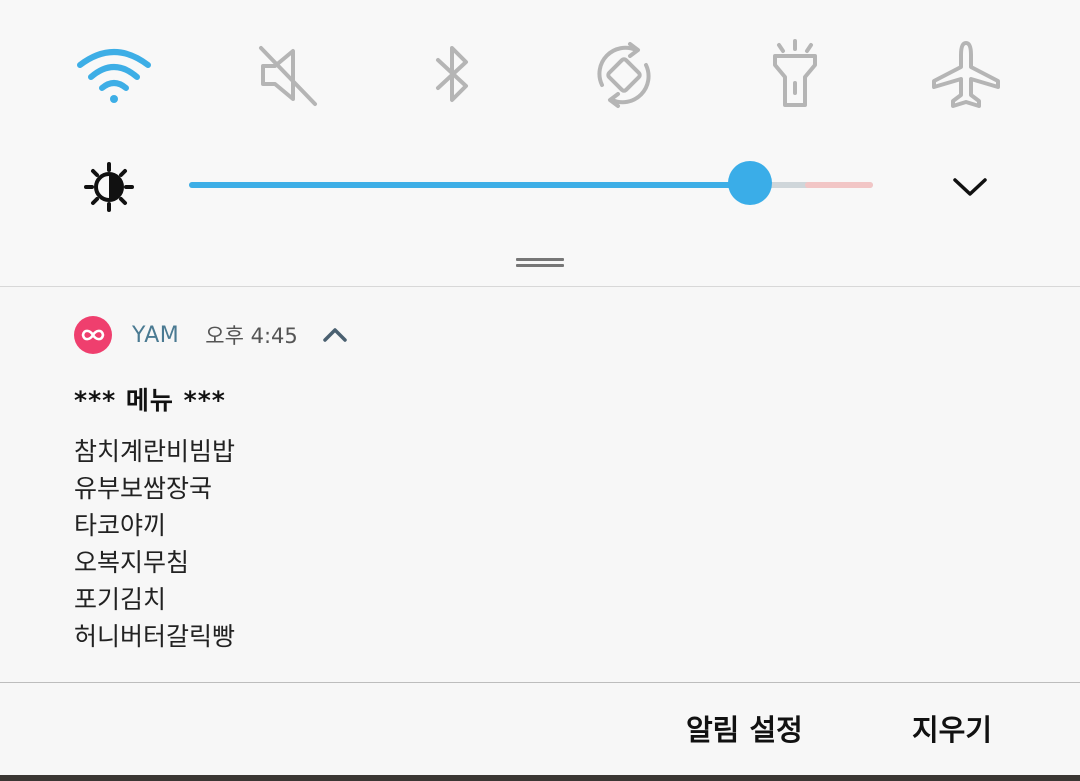 The image size is (1080, 781). I want to click on auto-rotate-toggle, so click(624, 75).